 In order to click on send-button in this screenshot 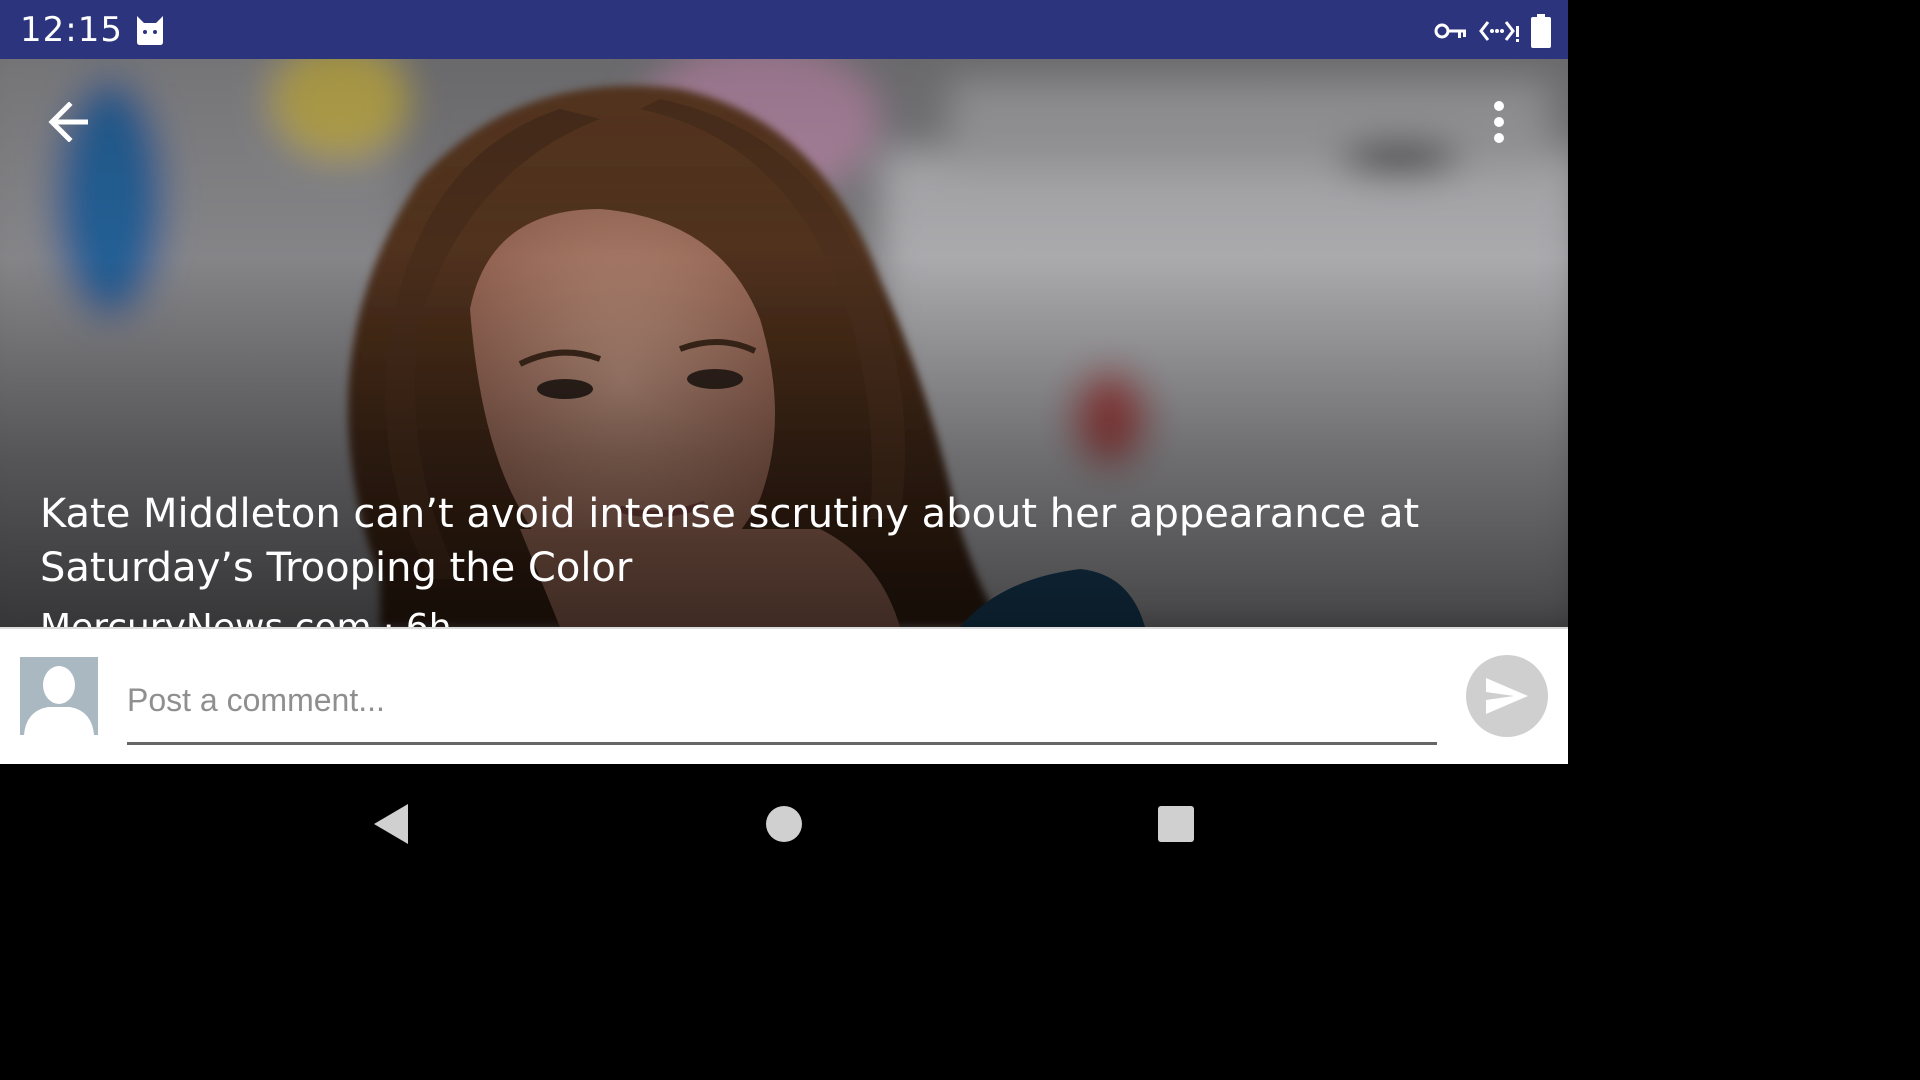, I will do `click(1507, 696)`.